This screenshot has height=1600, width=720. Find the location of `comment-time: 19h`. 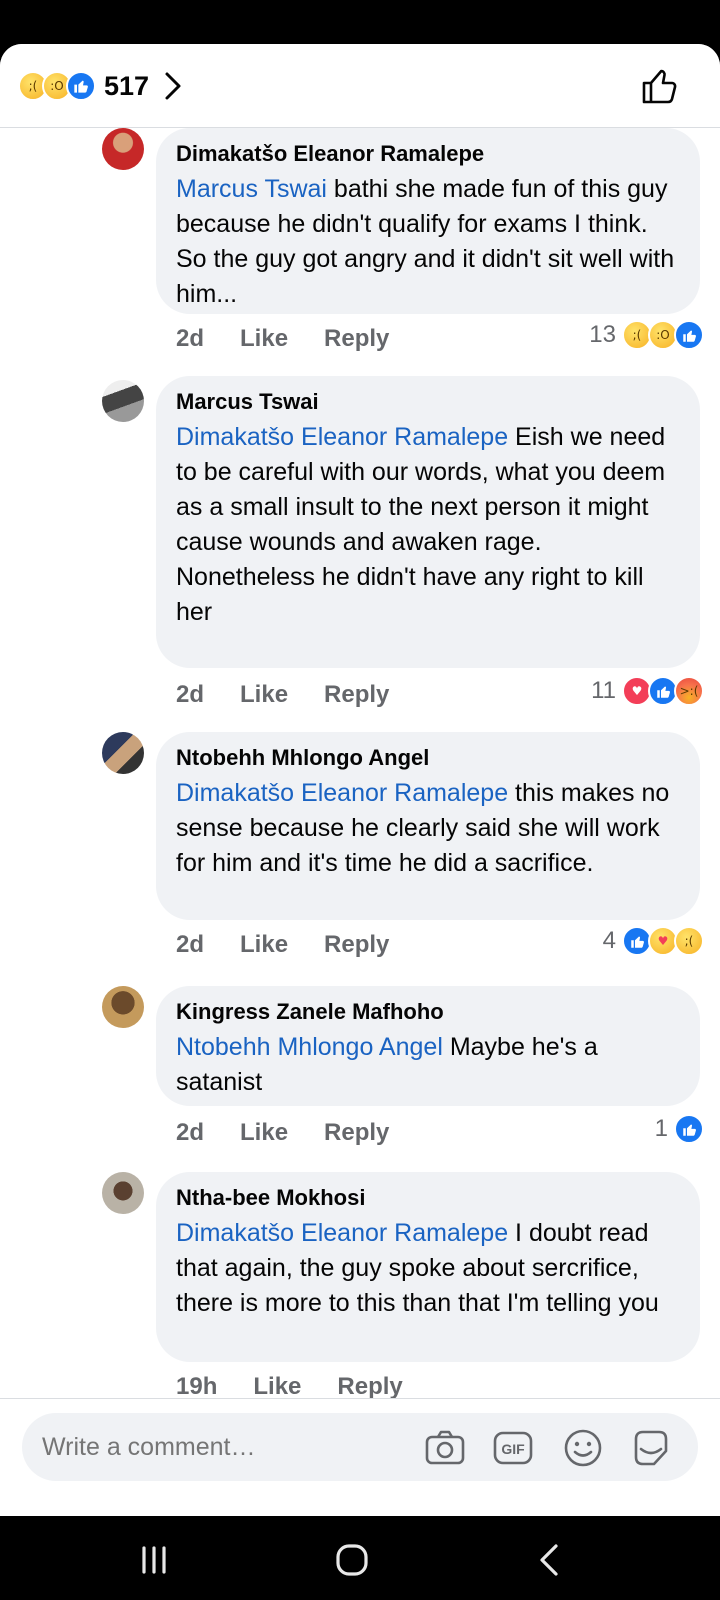

comment-time: 19h is located at coordinates (197, 1386).